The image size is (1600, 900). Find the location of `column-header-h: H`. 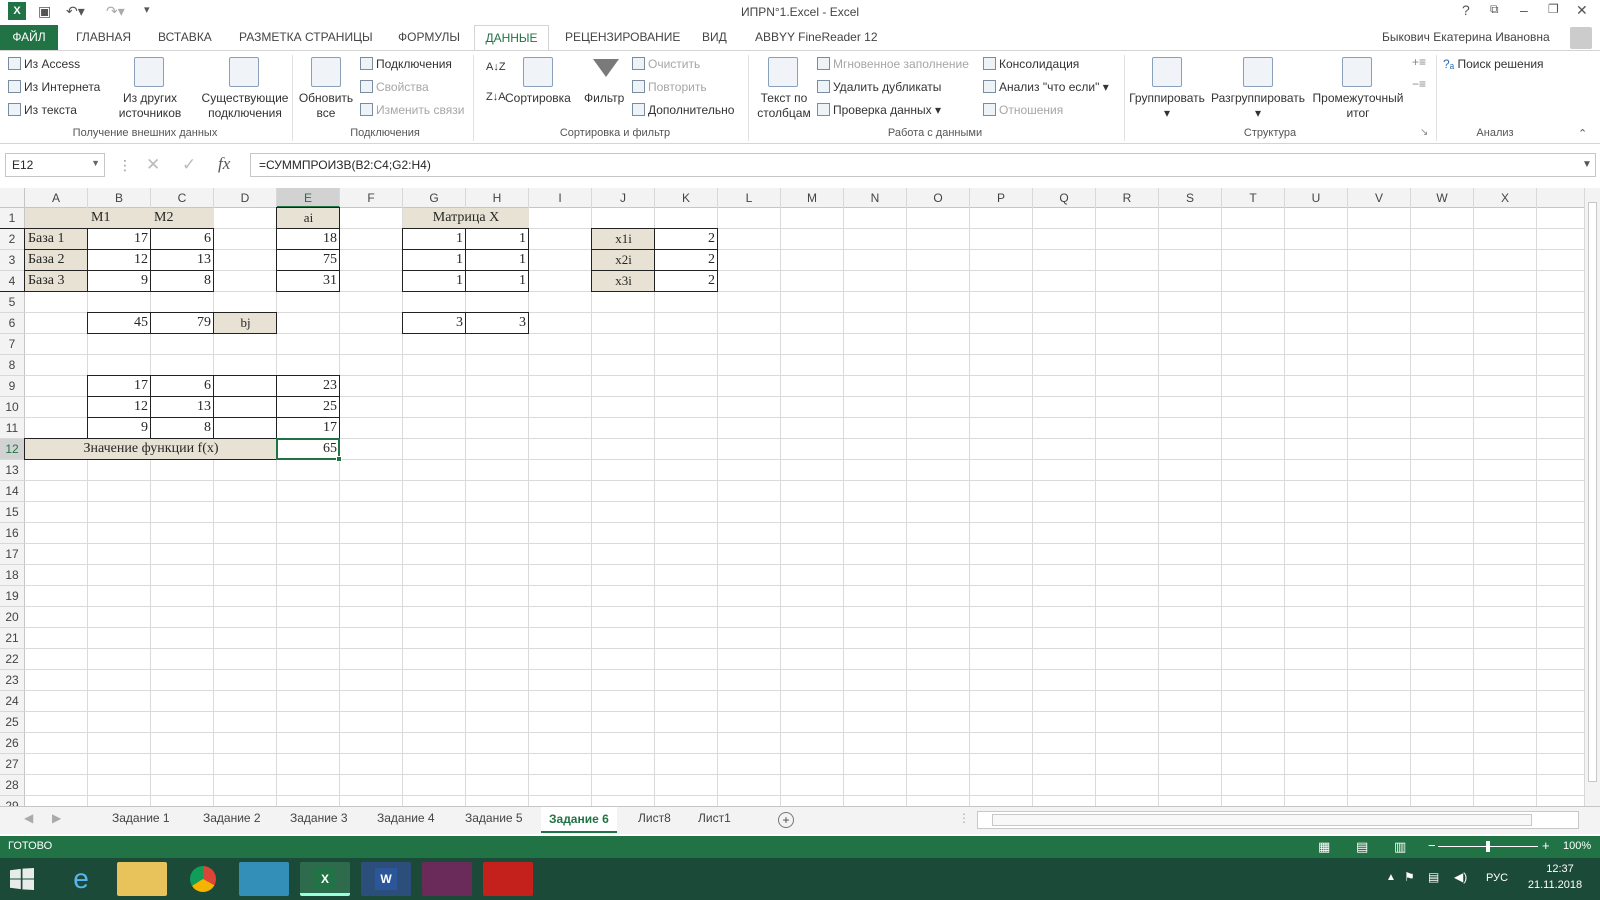

column-header-h: H is located at coordinates (497, 198).